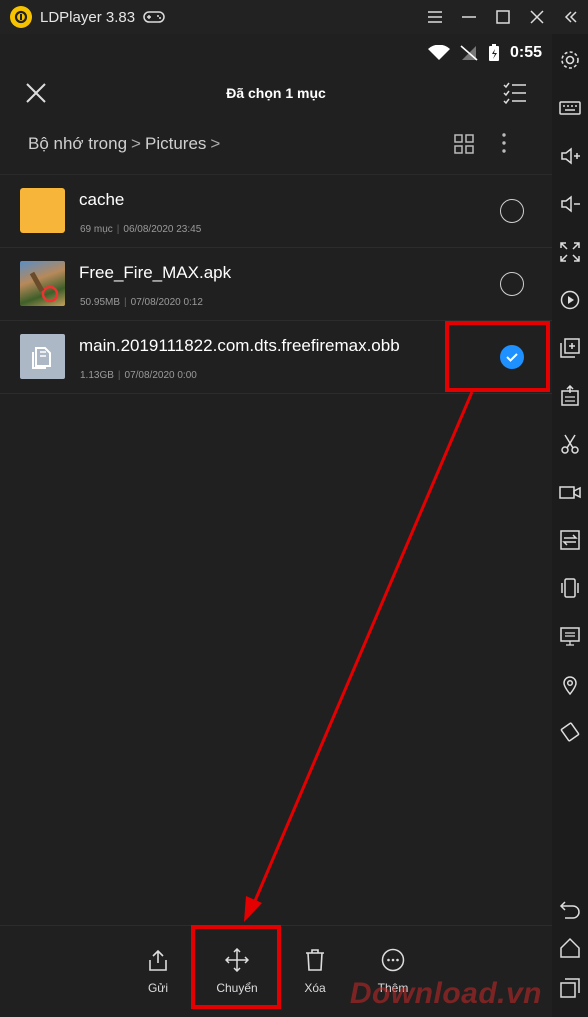 The image size is (588, 1017). Describe the element at coordinates (138, 375) in the screenshot. I see `file-meta: 1.13GB | 07/08/2020 0:00` at that location.